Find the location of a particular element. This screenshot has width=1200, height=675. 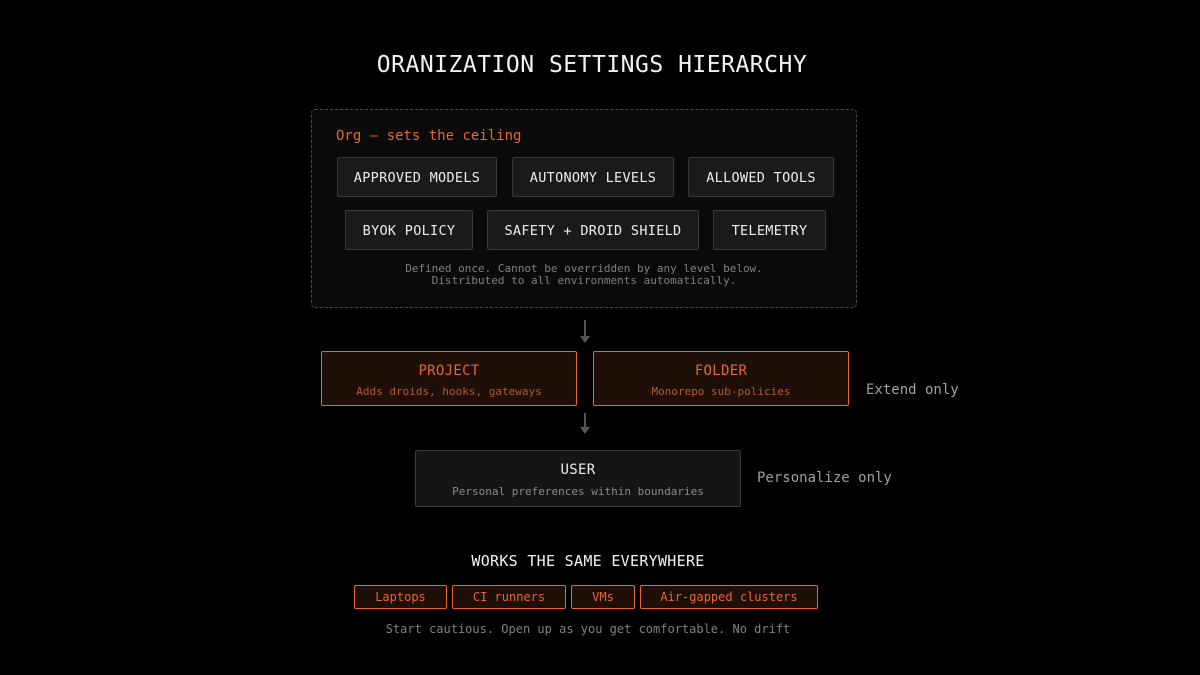

folder-tier: FOLDER Monorepo sub-policies is located at coordinates (721, 378).